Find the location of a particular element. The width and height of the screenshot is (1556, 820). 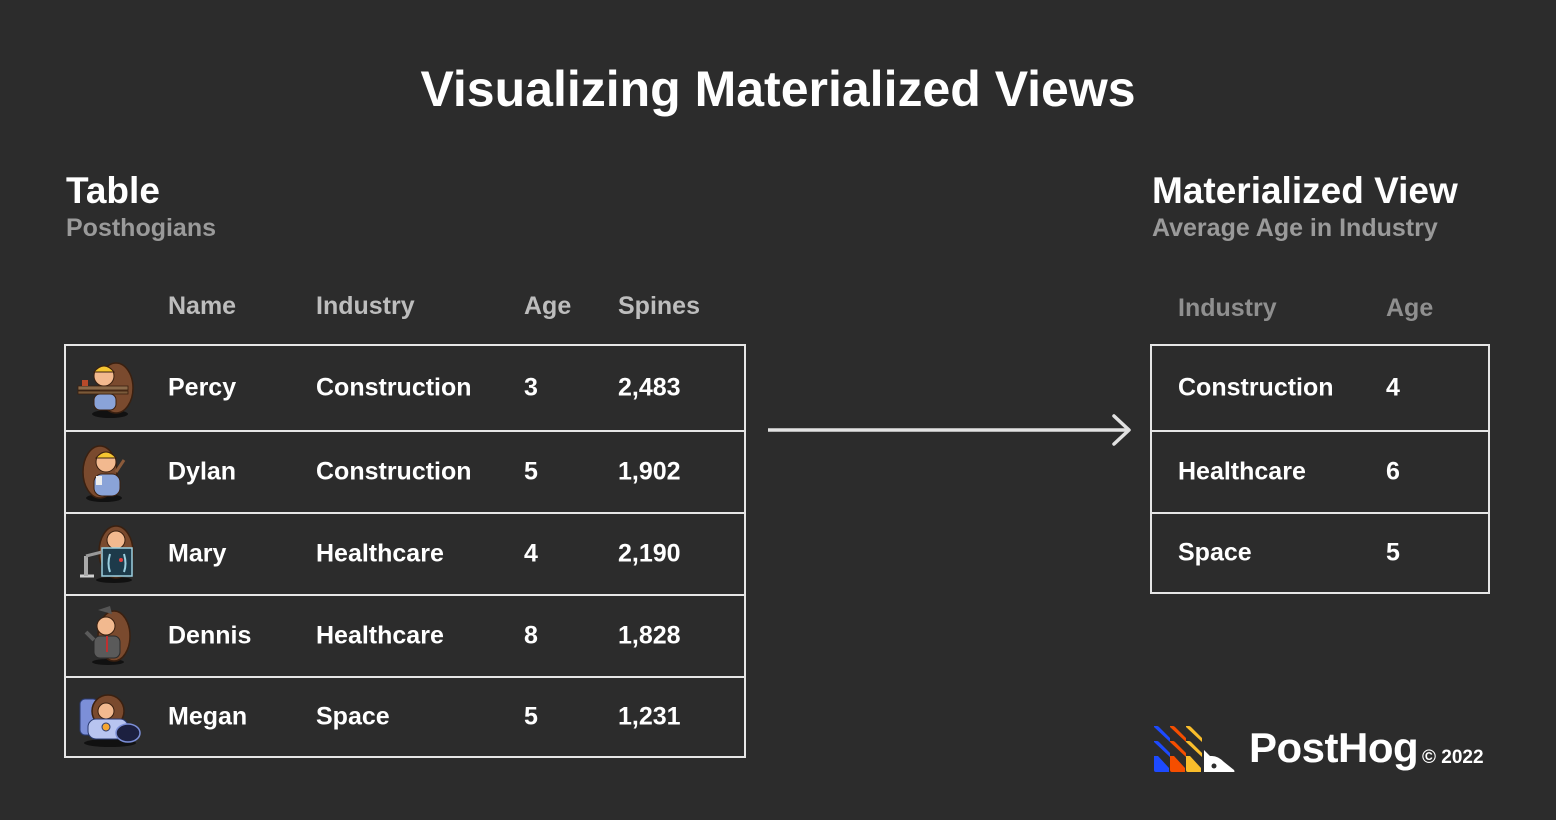

view-cell-industry: Construction is located at coordinates (1256, 387).